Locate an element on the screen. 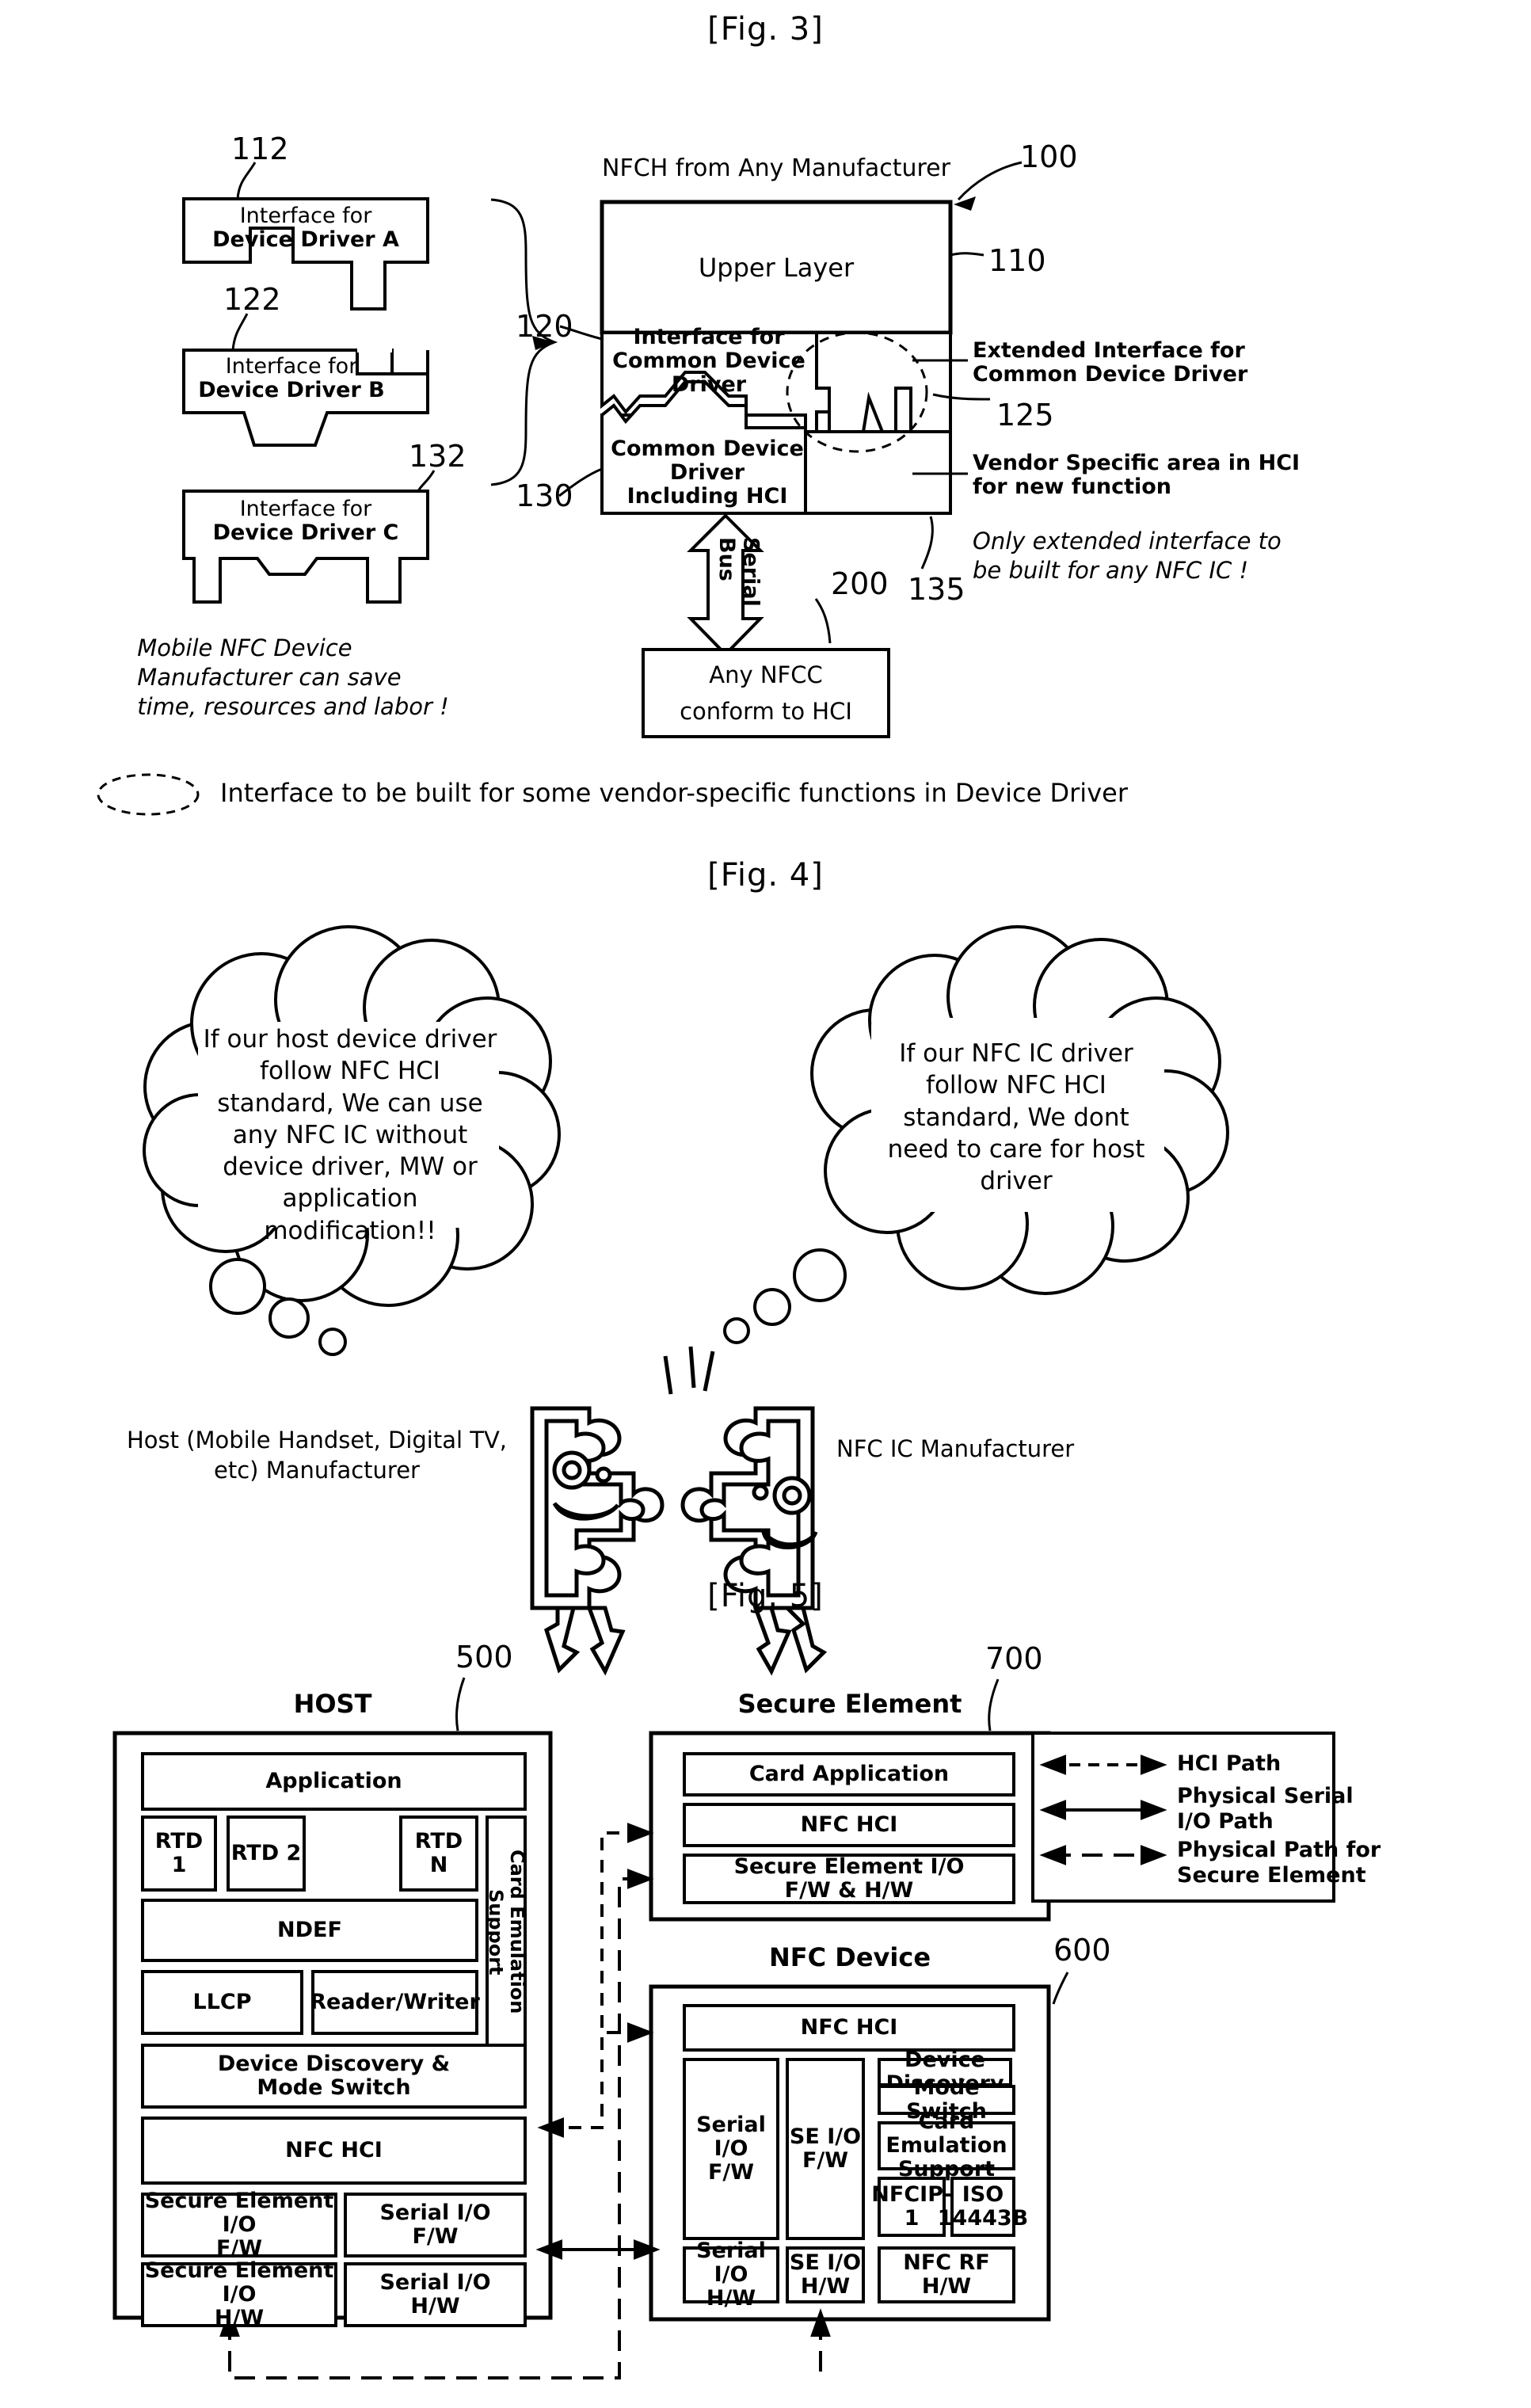 Image resolution: width=1531 pixels, height=2408 pixels. hdd-l2: Mode Switch is located at coordinates (334, 2087).